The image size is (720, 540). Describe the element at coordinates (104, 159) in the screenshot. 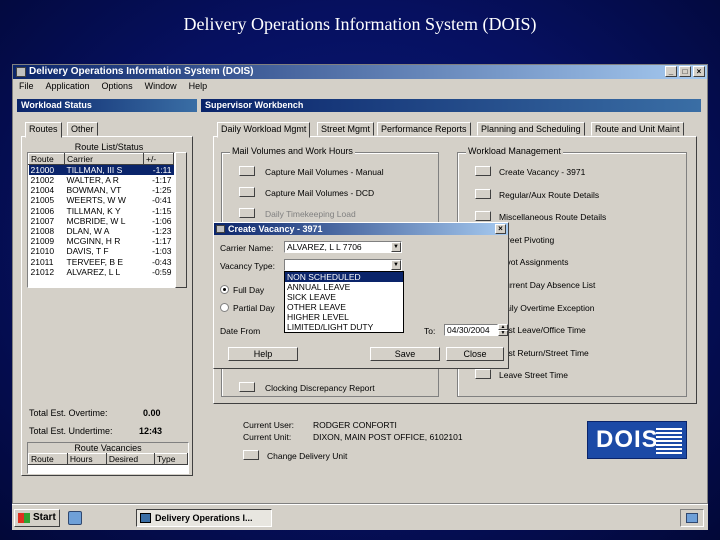

I see `col-carrier: Carrier` at that location.